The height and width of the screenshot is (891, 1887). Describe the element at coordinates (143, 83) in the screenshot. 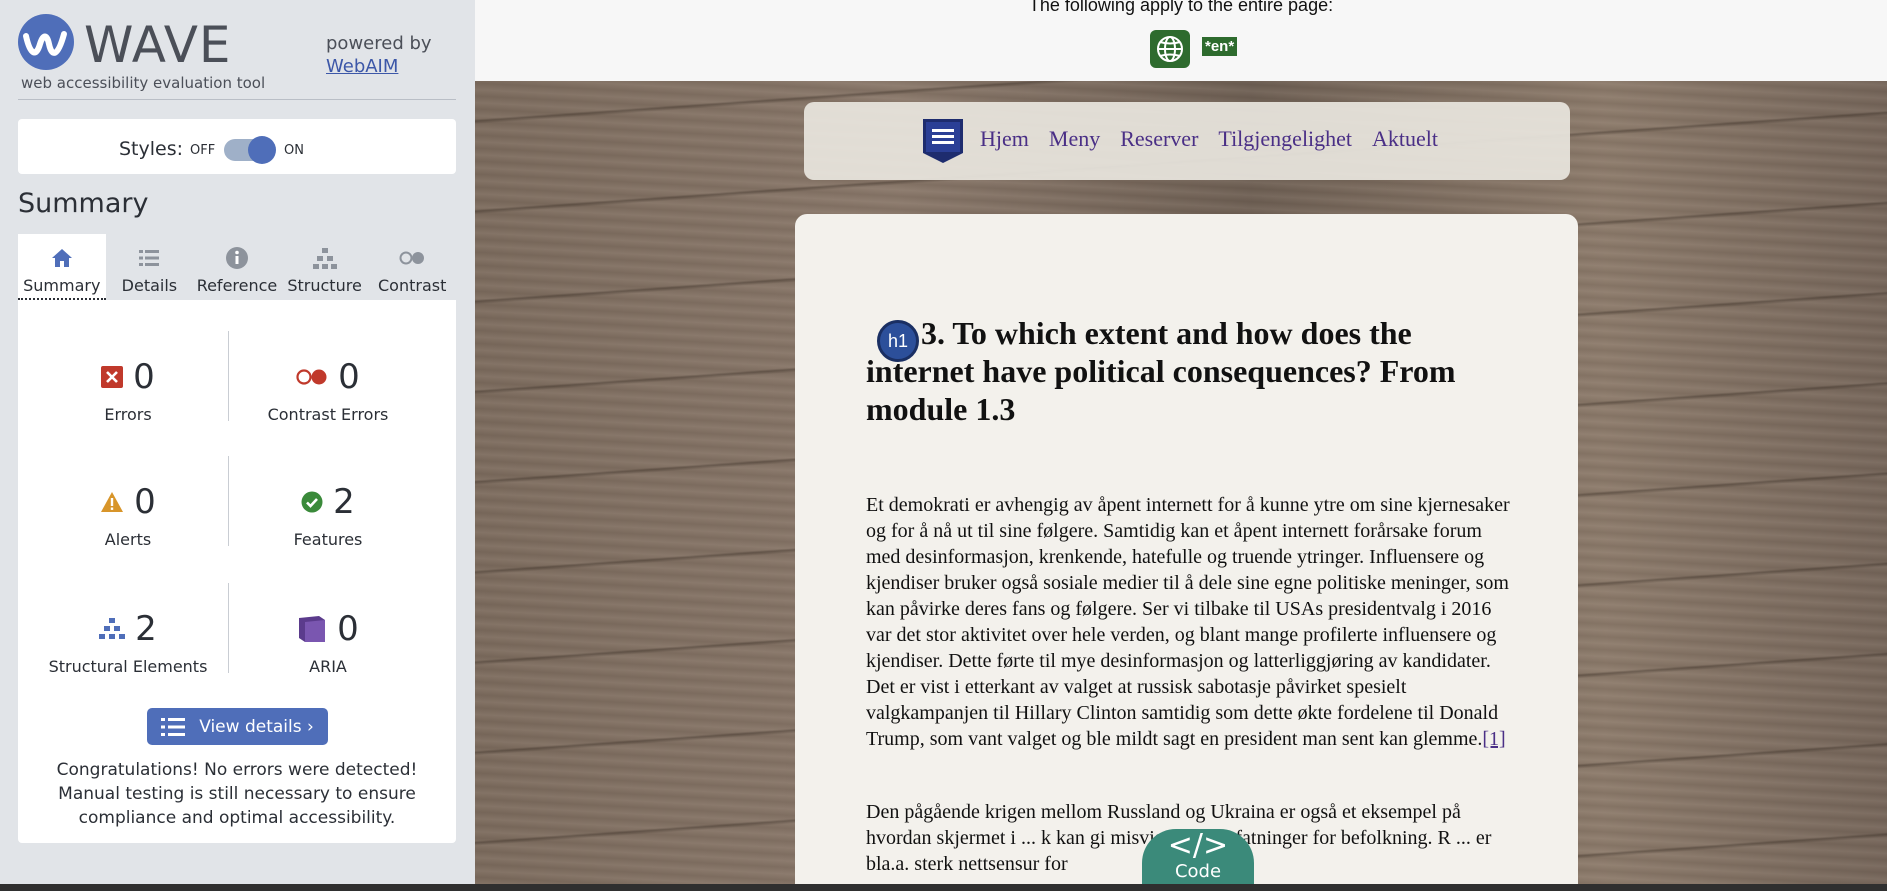

I see `wave-tagline: web accessibility evaluation tool` at that location.